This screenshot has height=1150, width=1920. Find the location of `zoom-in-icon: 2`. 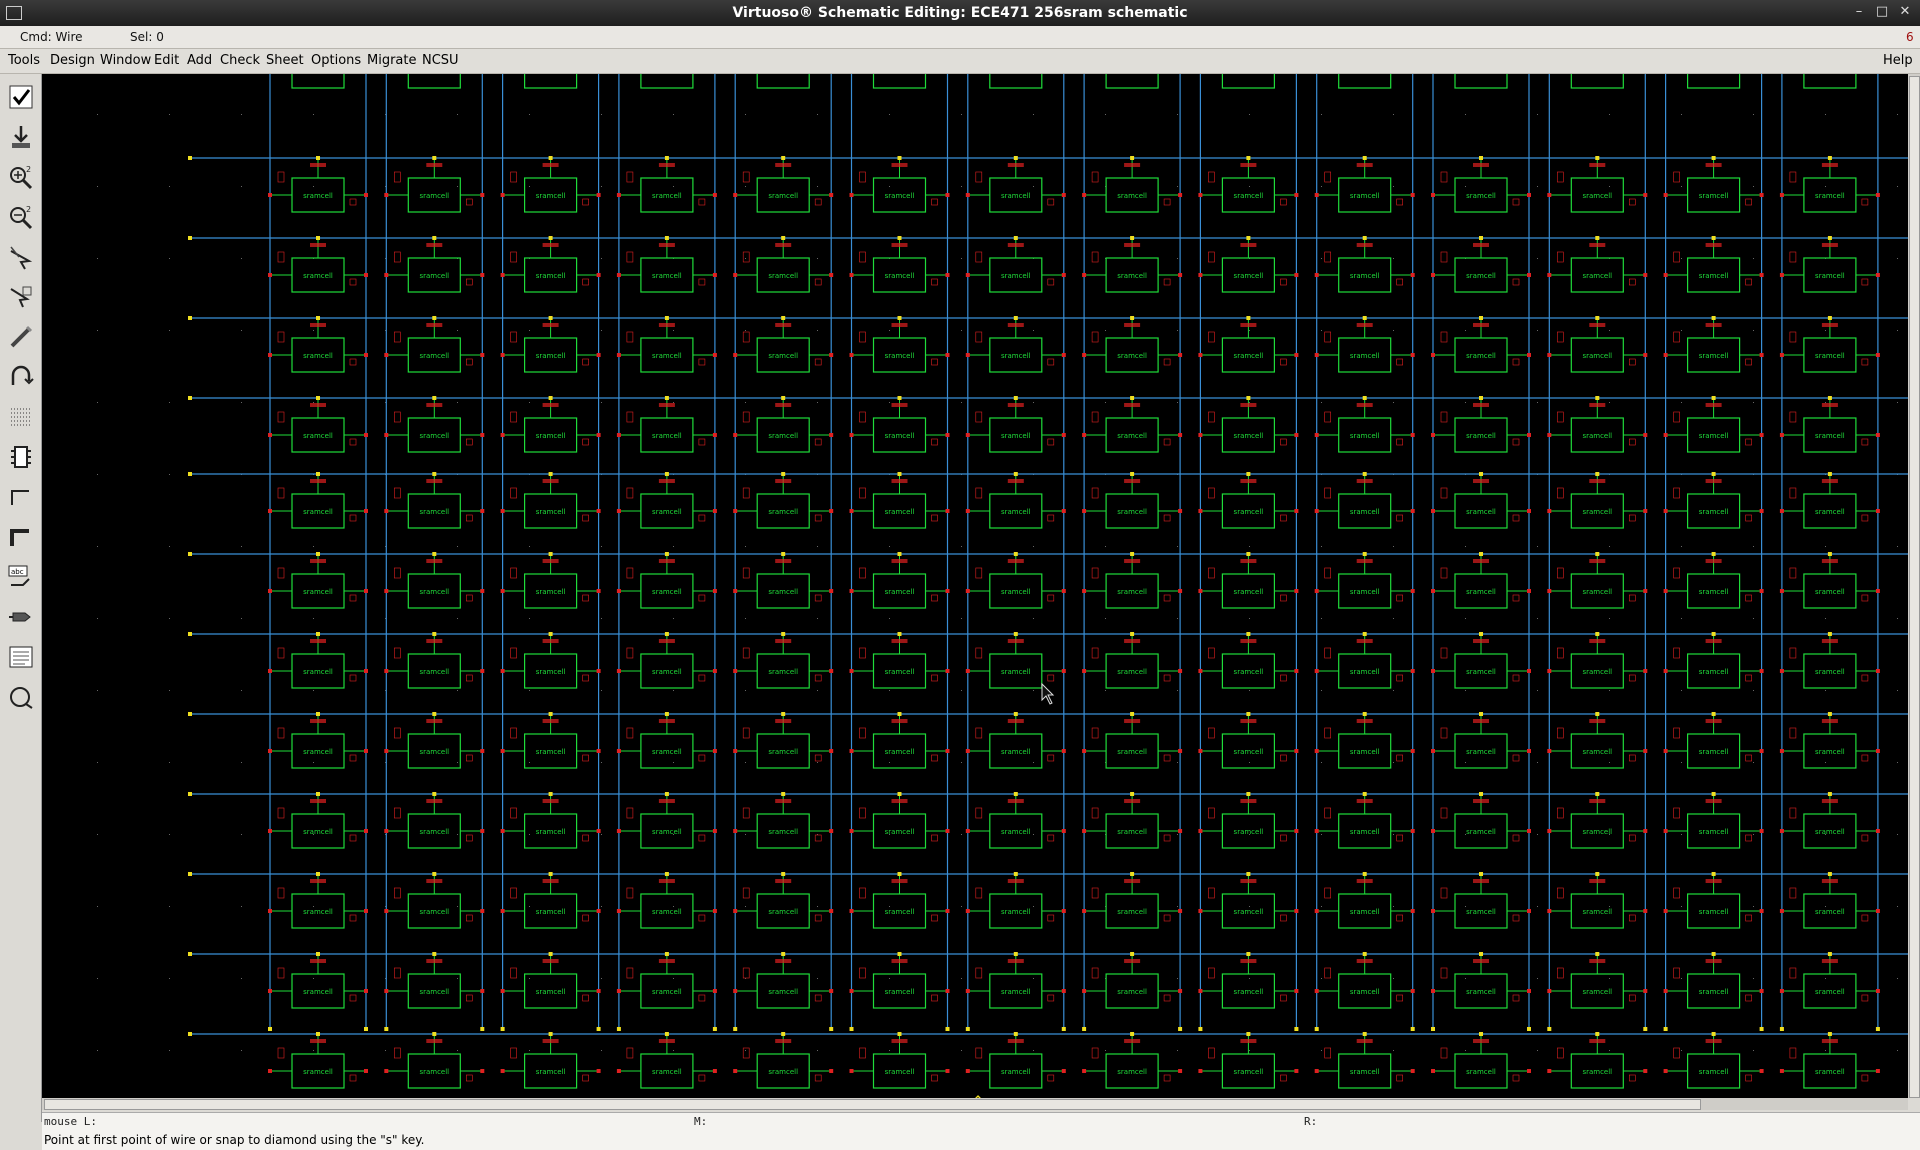

zoom-in-icon: 2 is located at coordinates (21, 177).